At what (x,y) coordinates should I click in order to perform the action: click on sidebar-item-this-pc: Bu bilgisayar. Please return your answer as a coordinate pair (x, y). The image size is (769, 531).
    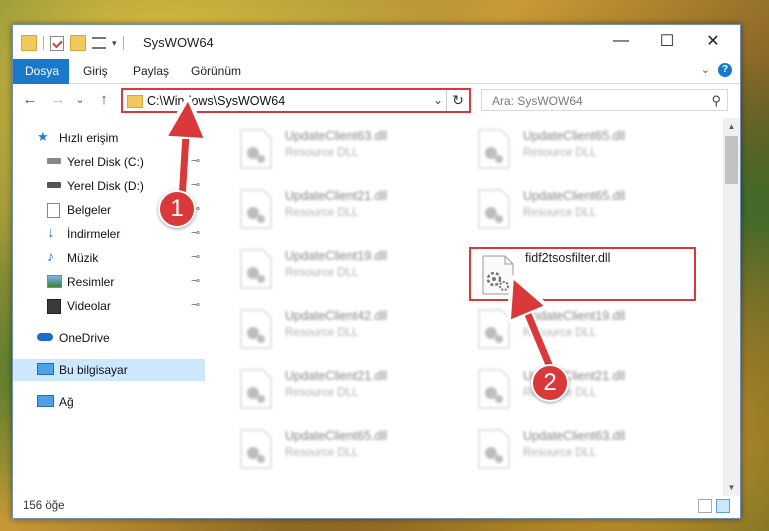
    Looking at the image, I should click on (109, 370).